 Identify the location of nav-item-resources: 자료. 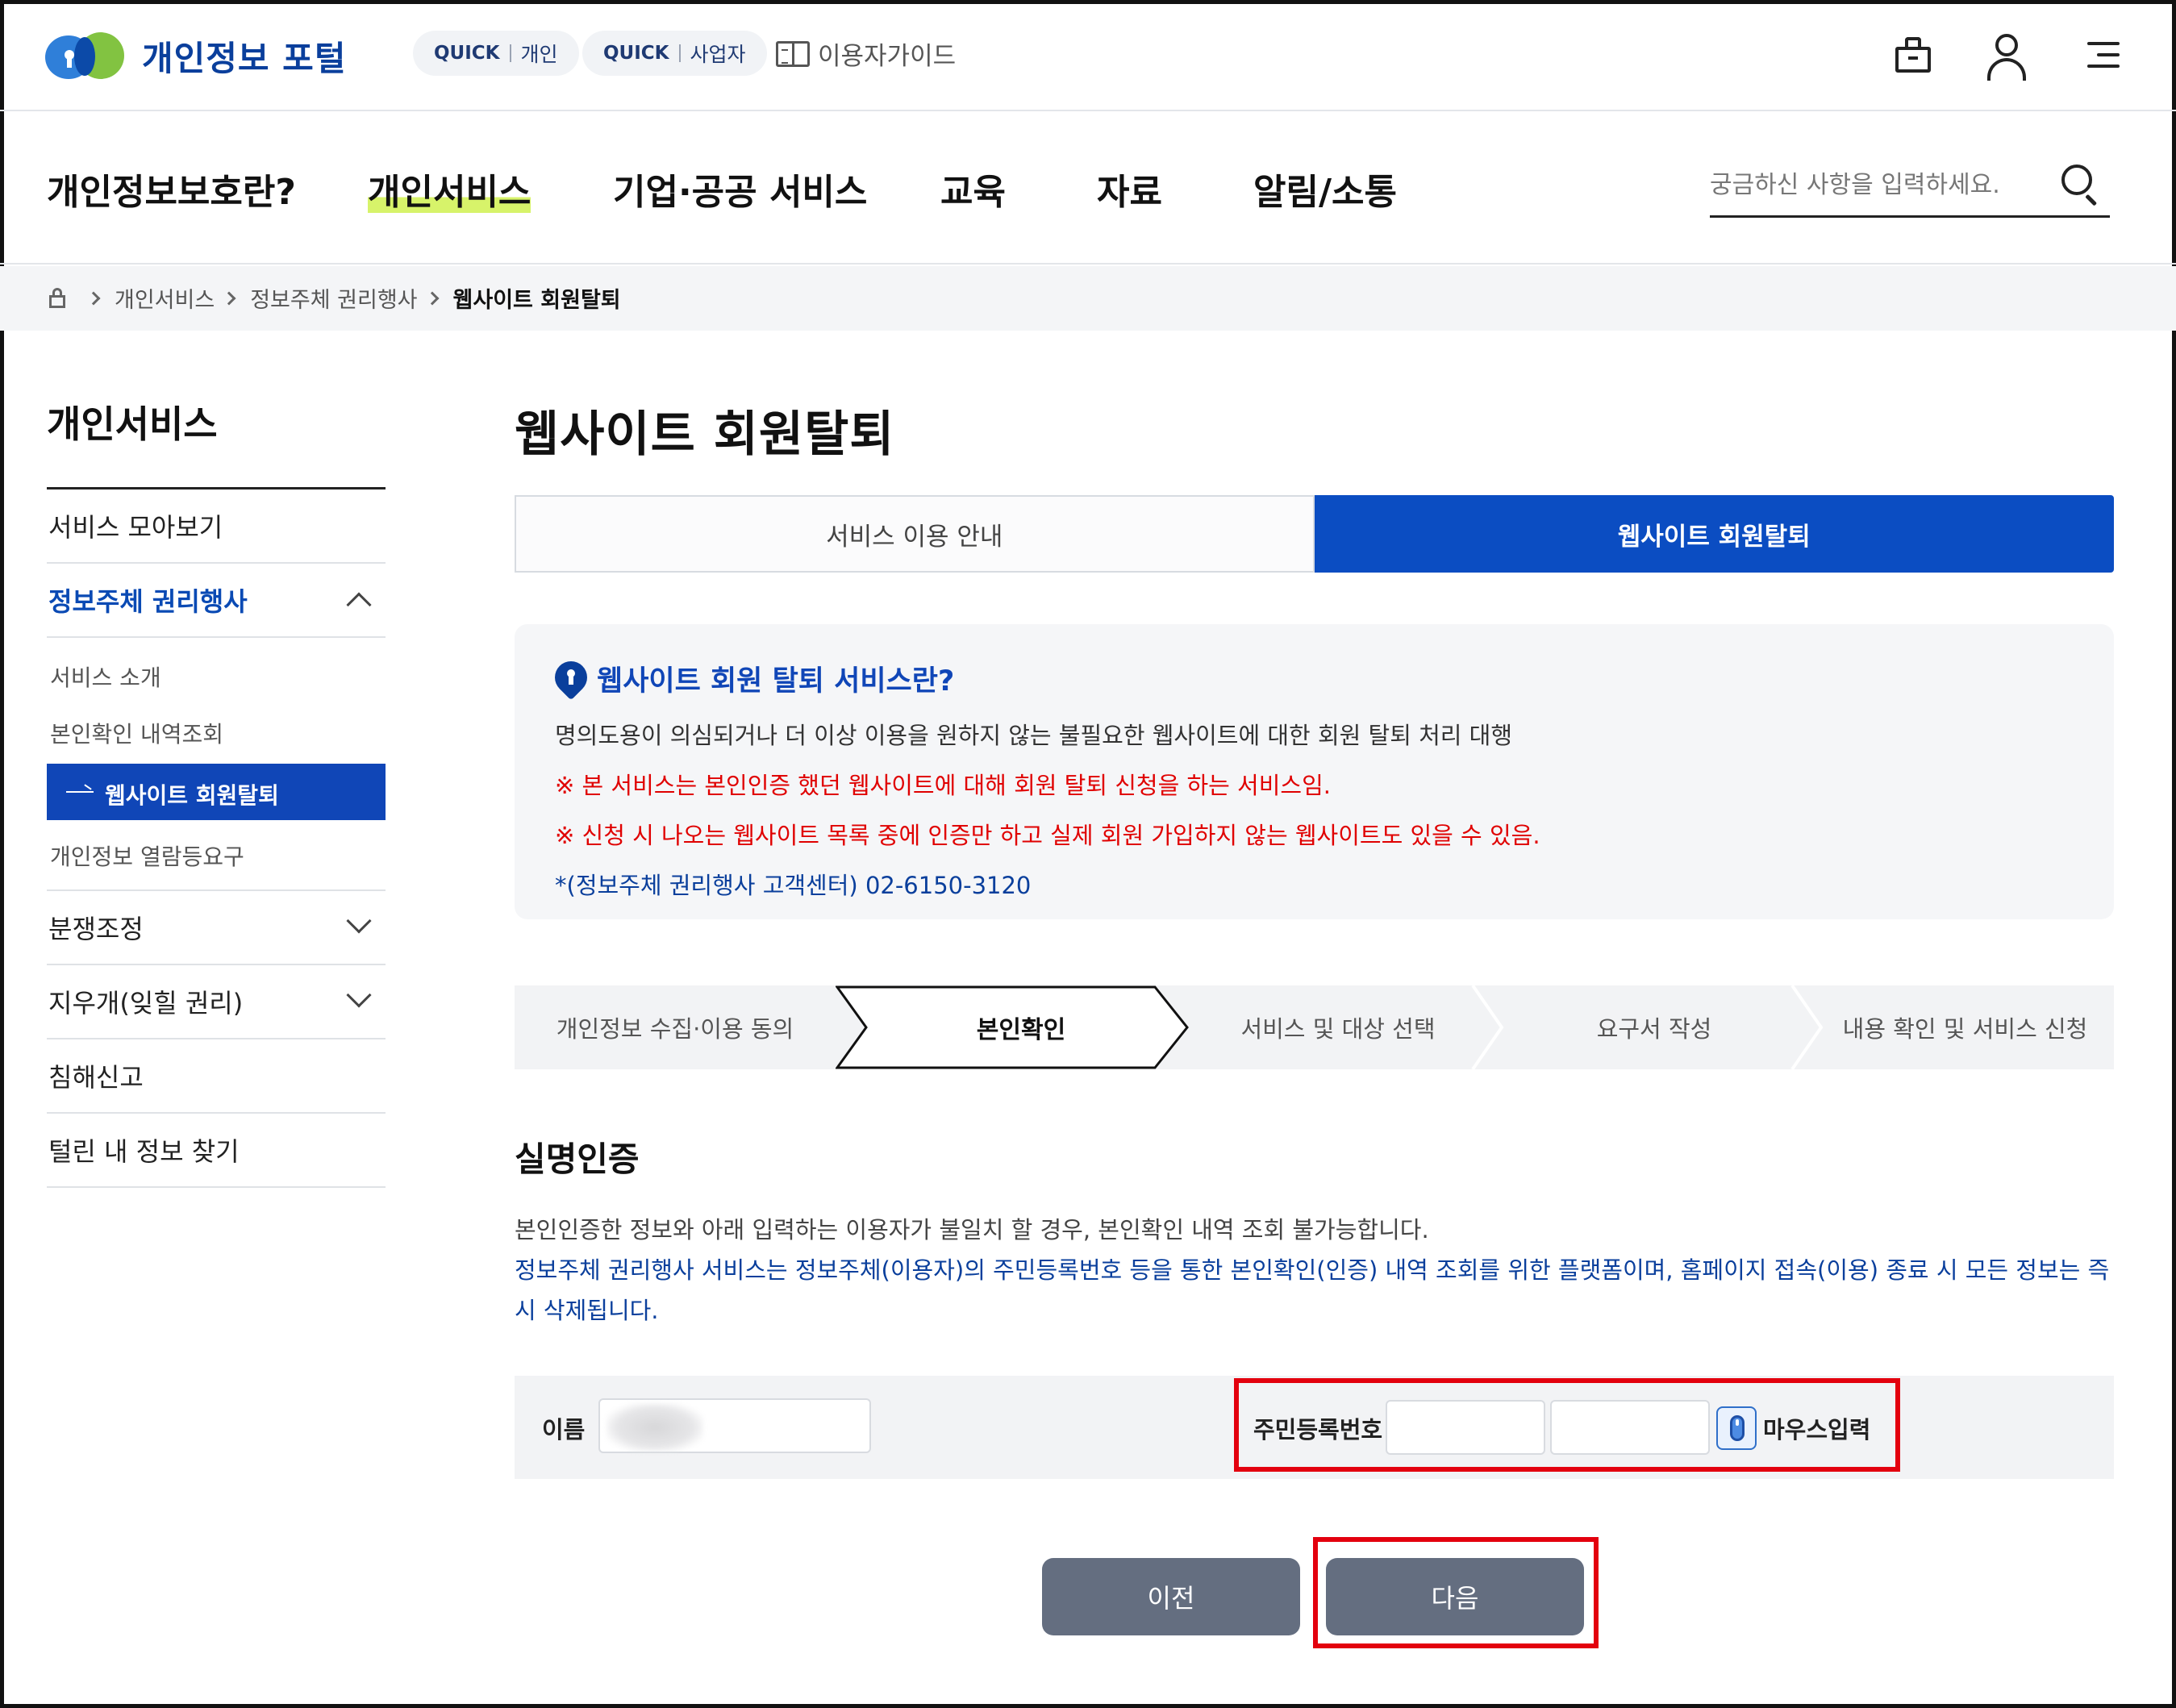
(1130, 189).